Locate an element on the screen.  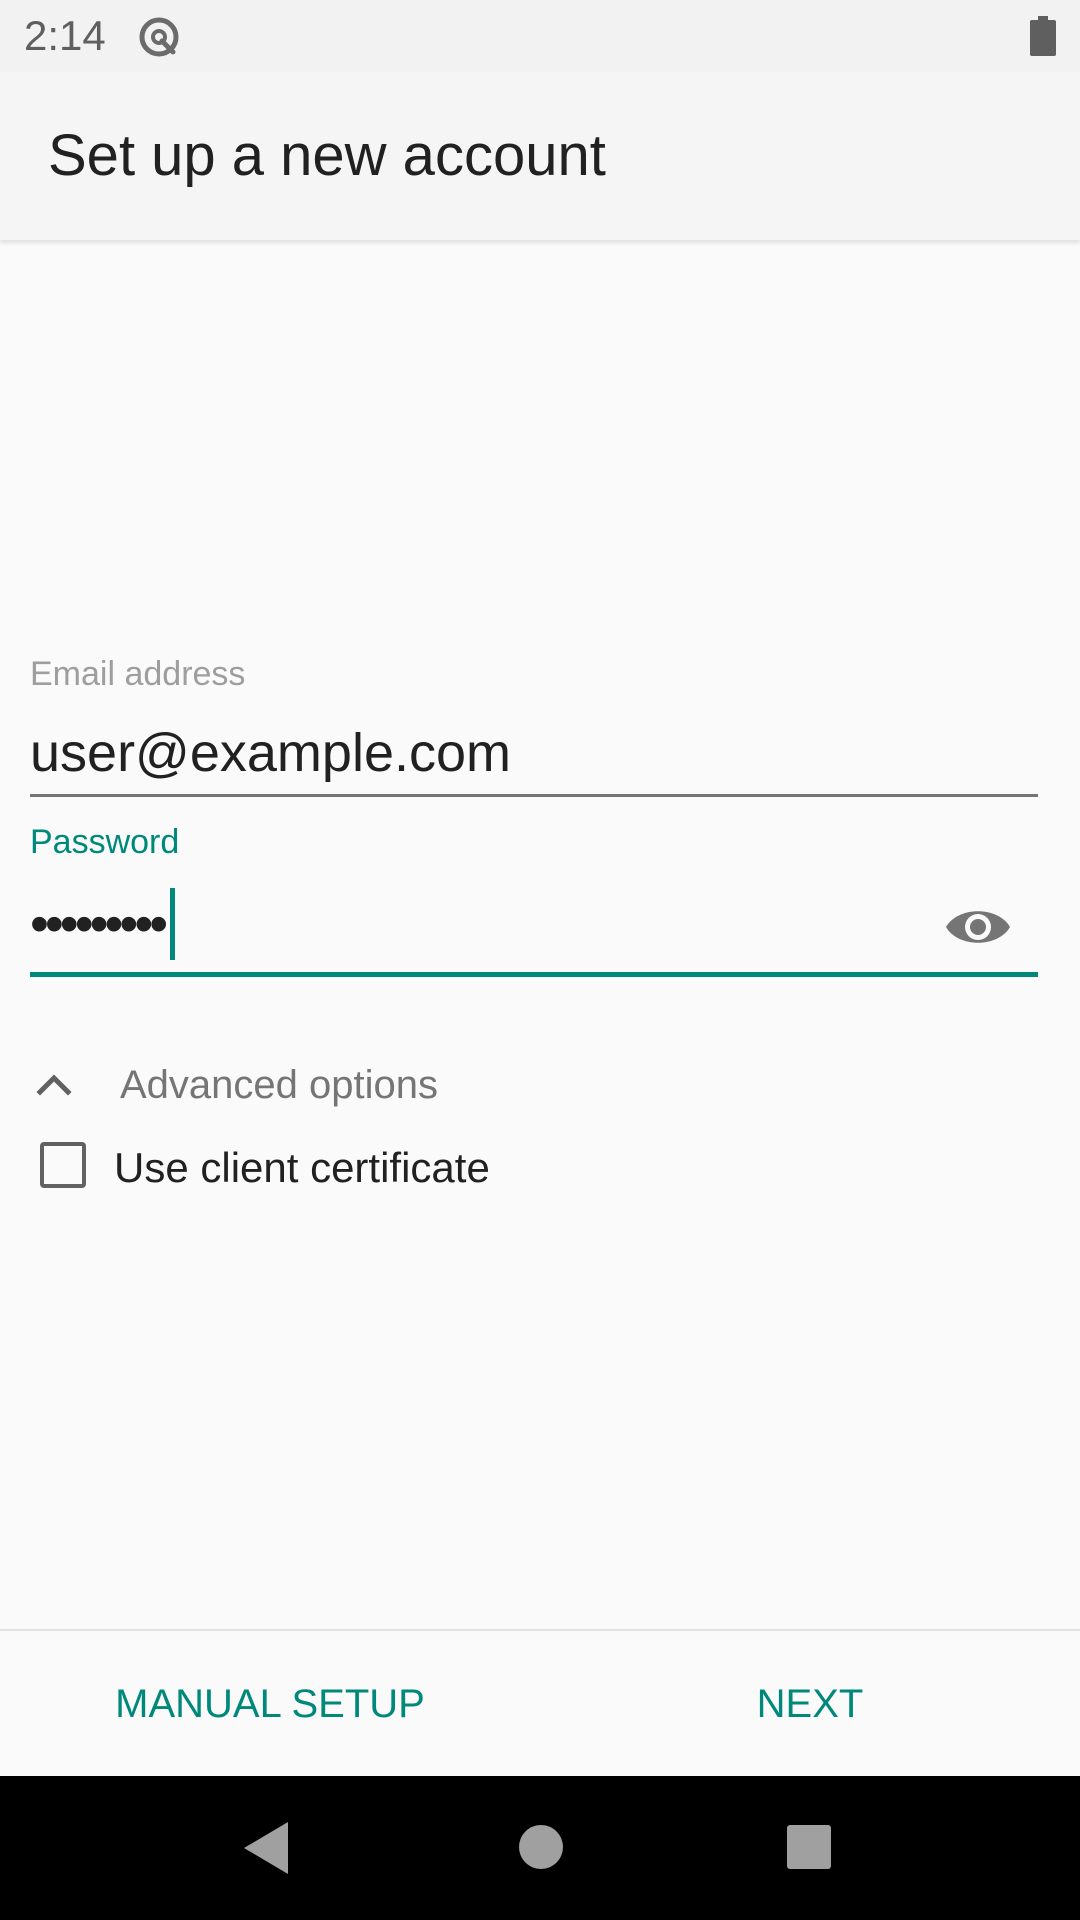
manual-setup-button: MANUAL SETUP is located at coordinates (270, 1704).